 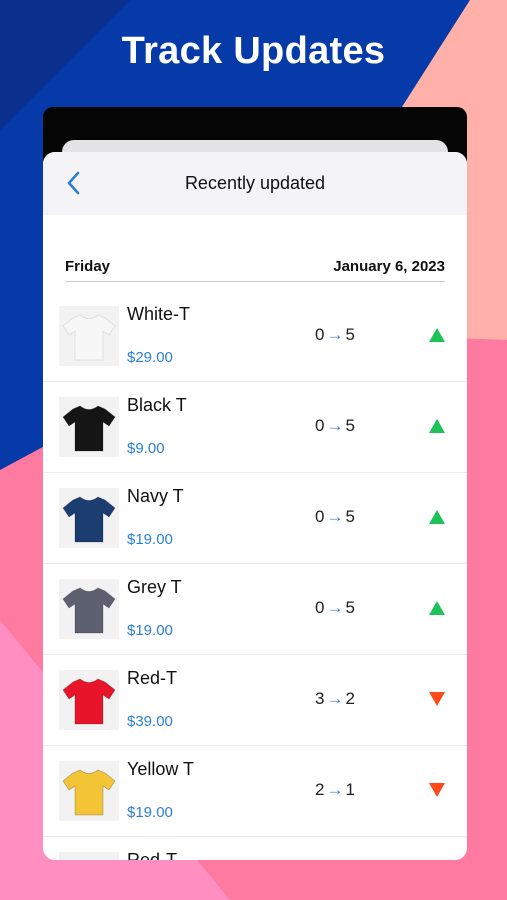 I want to click on list-item: Grey T $19.00 0 → 5, so click(x=255, y=609).